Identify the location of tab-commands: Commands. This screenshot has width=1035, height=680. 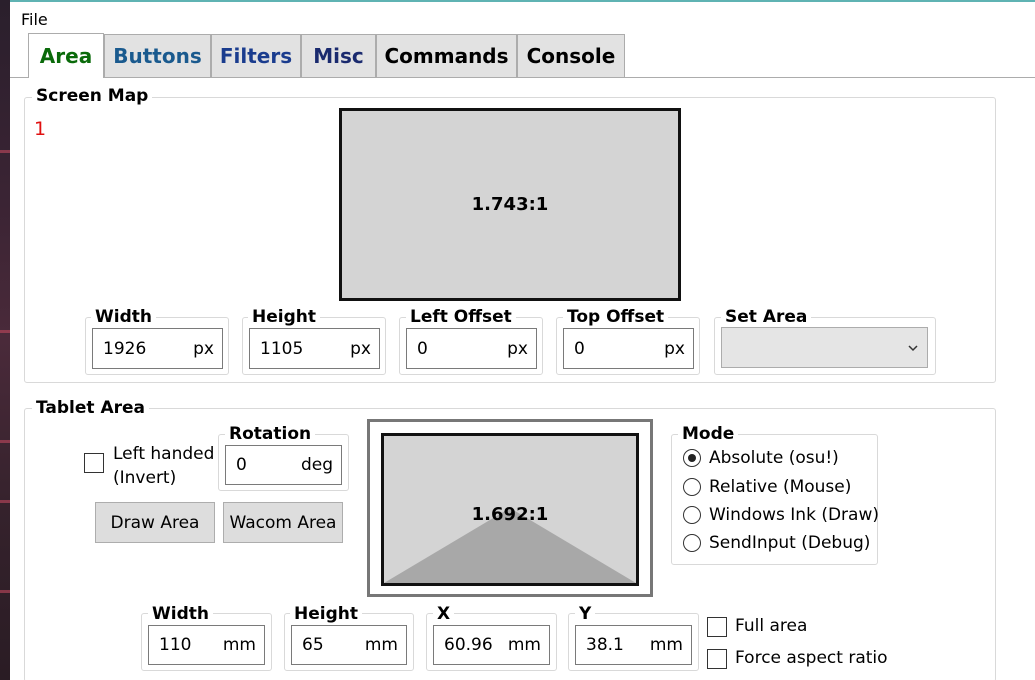
(446, 55).